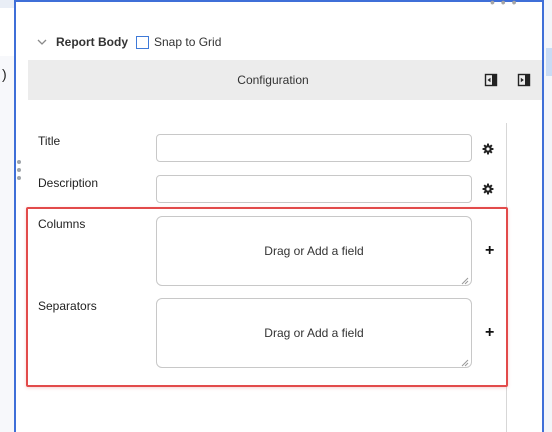 This screenshot has width=552, height=432. I want to click on collapse-panel-icon, so click(491, 80).